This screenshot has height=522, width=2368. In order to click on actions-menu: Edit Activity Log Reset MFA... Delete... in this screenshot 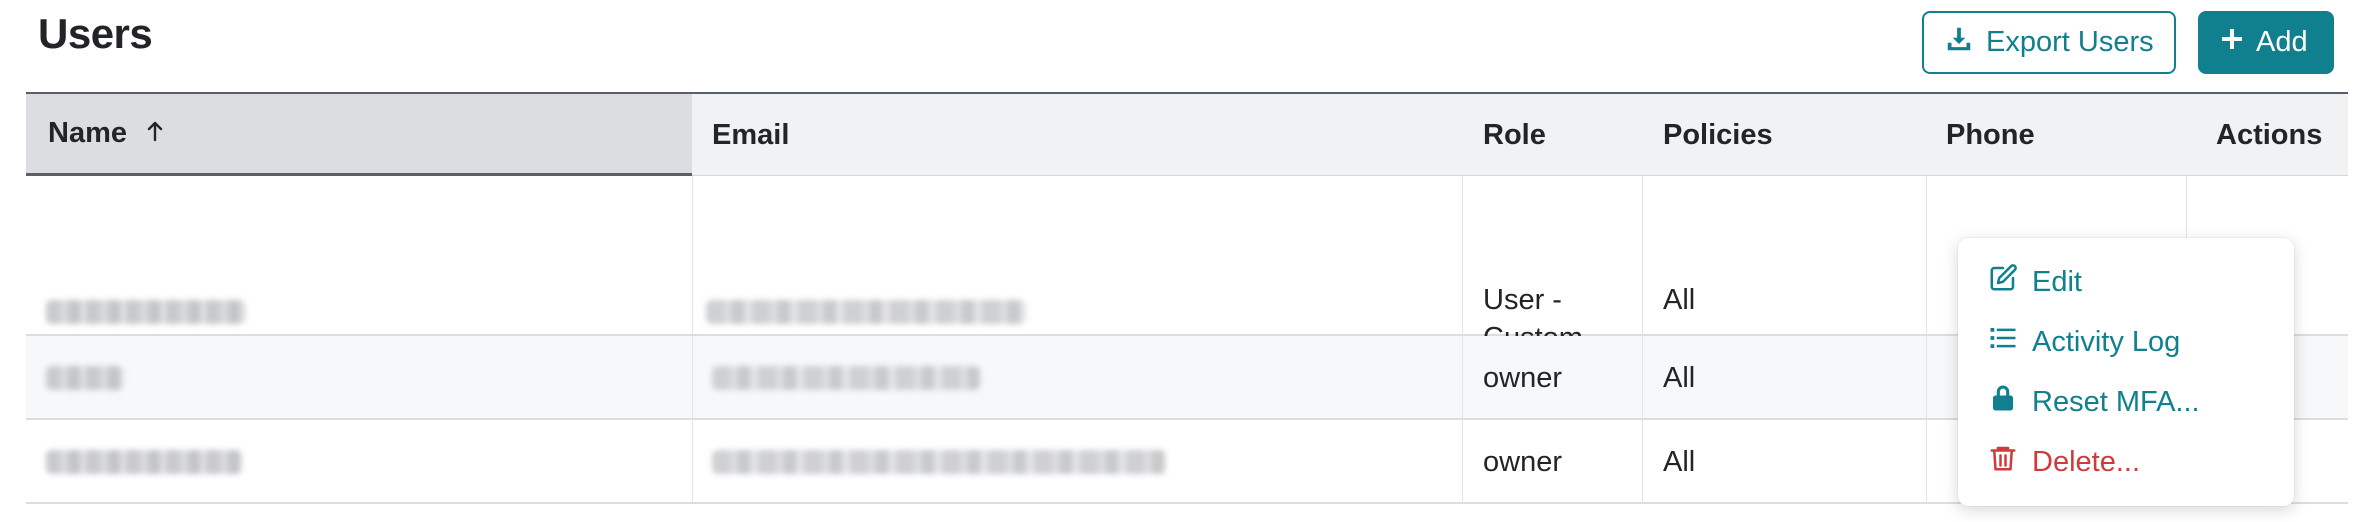, I will do `click(2126, 372)`.